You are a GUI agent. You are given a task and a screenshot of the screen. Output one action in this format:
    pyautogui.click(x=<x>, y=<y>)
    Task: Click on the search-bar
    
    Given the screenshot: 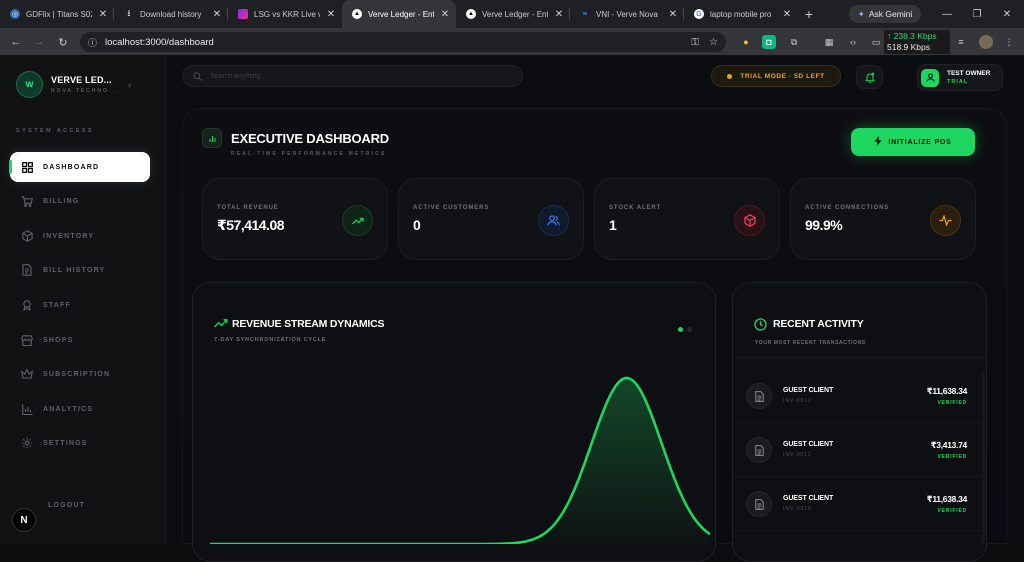 What is the action you would take?
    pyautogui.click(x=352, y=76)
    